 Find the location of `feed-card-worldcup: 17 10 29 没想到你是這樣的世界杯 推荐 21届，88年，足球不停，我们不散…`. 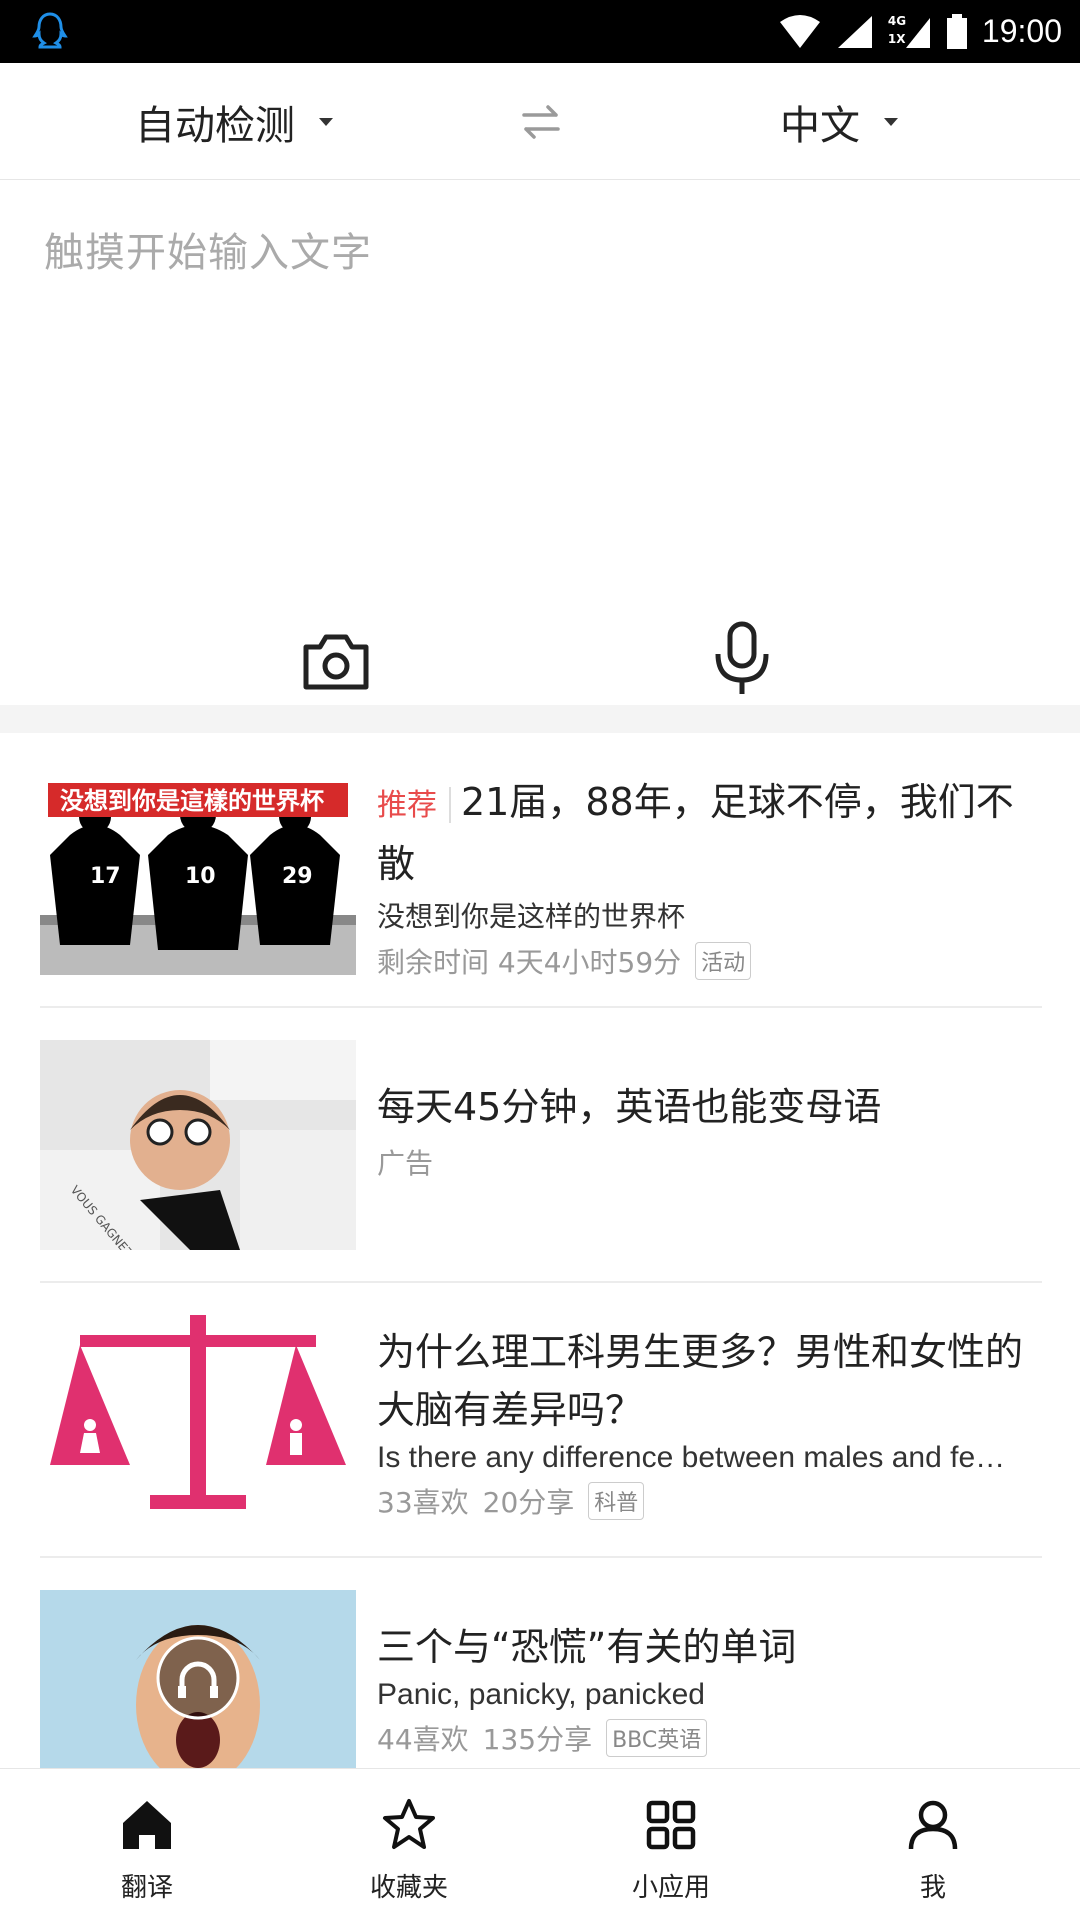

feed-card-worldcup: 17 10 29 没想到你是這樣的世界杯 推荐 21届，88年，足球不停，我们不散… is located at coordinates (541, 870).